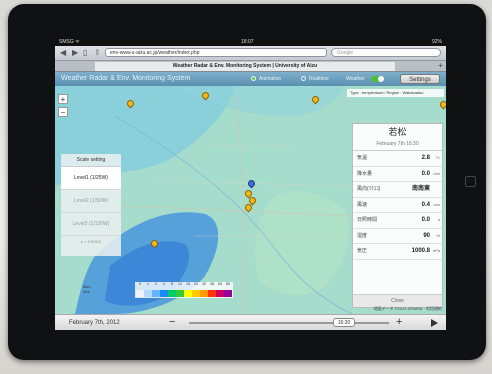  Describe the element at coordinates (386, 52) in the screenshot. I see `search-field: Google` at that location.